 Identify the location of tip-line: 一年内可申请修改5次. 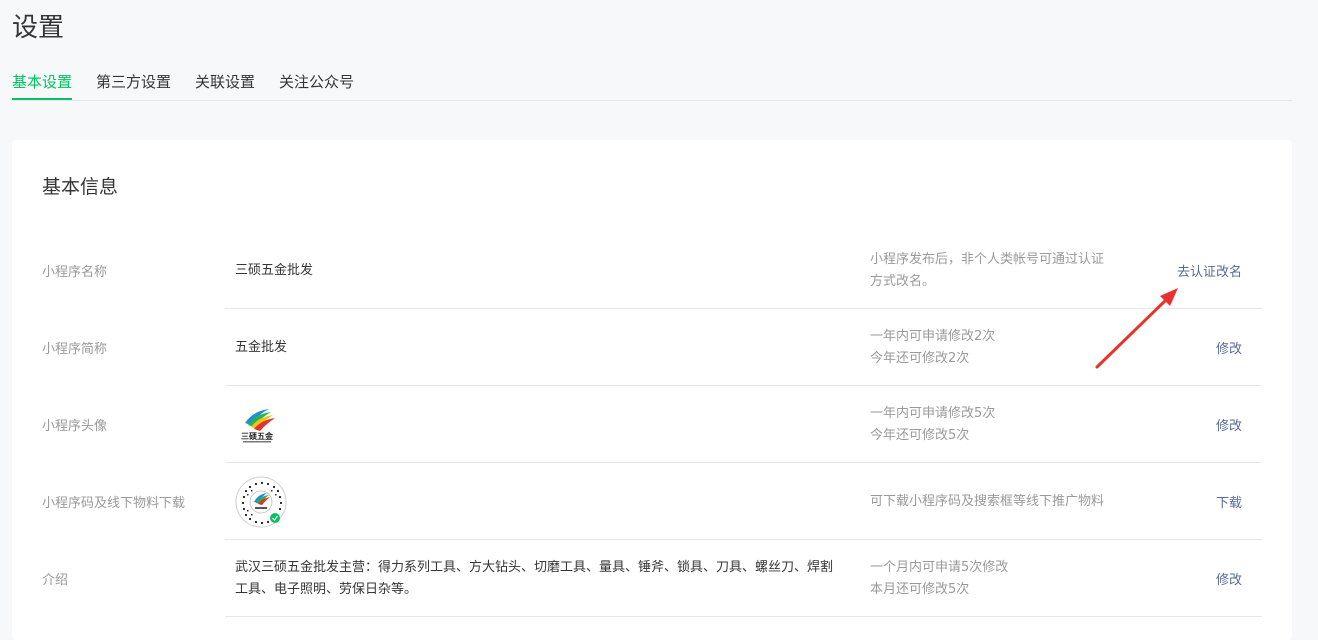
(933, 413).